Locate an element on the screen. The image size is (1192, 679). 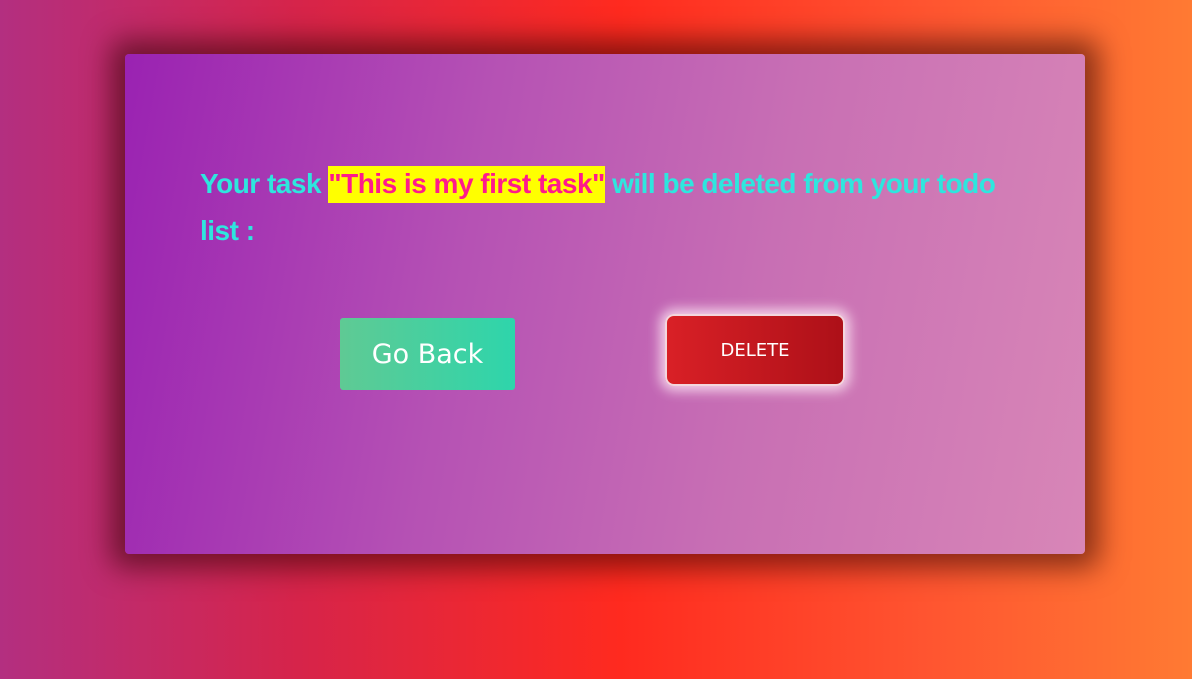
task-name-highlight: "This is my first task" is located at coordinates (466, 184).